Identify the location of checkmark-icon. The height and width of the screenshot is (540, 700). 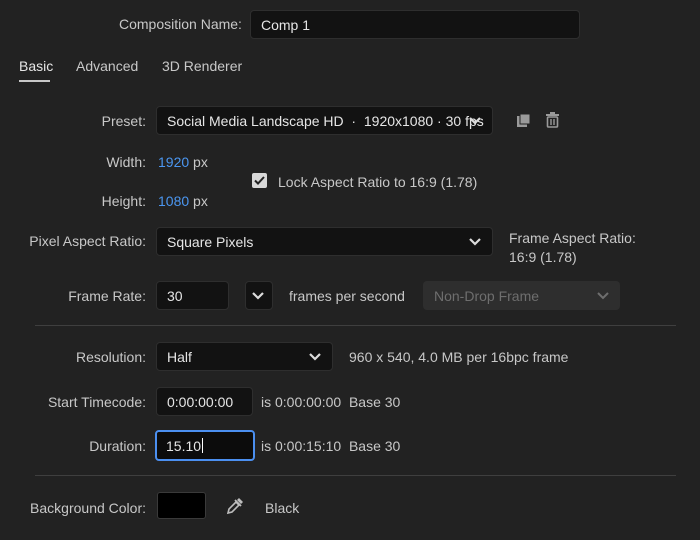
(259, 180).